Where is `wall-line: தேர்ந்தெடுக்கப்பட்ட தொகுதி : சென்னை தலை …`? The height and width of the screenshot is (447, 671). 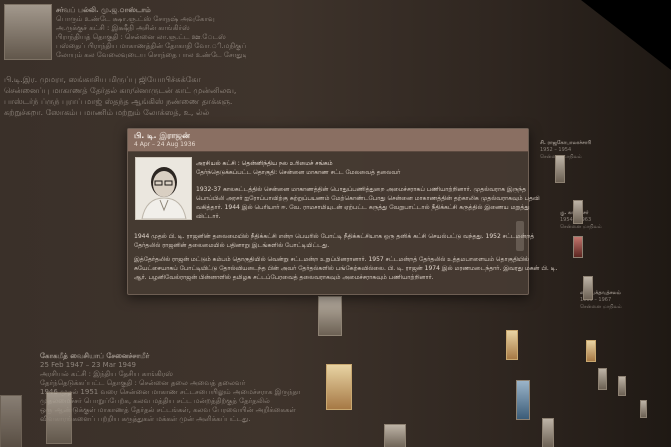 wall-line: தேர்ந்தெடுக்கப்பட்ட தொகுதி : சென்னை தலை … is located at coordinates (143, 383).